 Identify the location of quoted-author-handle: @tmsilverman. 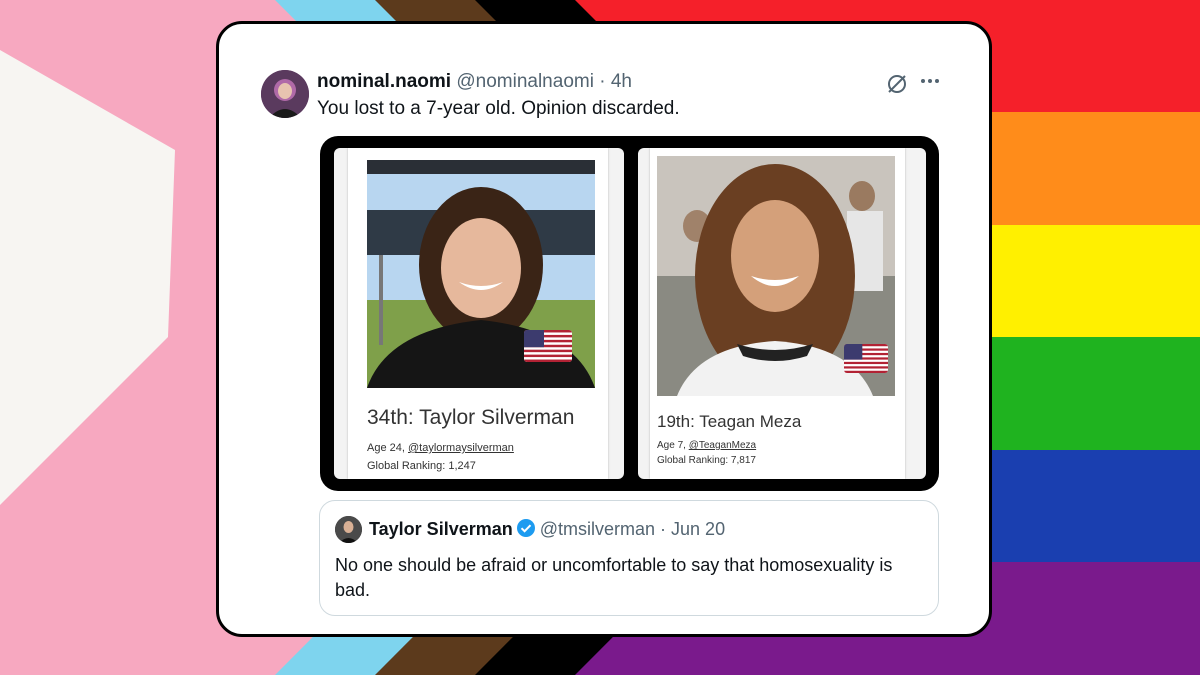
(597, 529).